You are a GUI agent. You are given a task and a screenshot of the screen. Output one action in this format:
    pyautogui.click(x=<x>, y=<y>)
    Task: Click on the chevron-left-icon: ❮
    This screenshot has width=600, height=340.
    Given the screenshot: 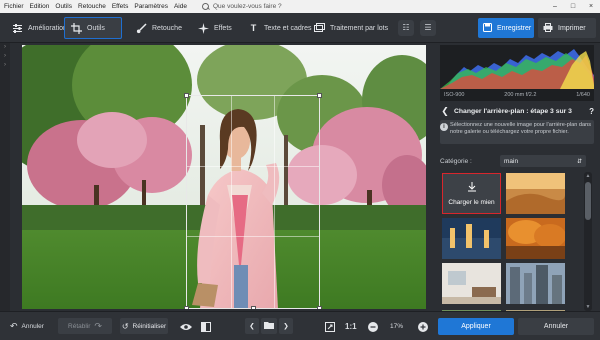 What is the action you would take?
    pyautogui.click(x=252, y=326)
    